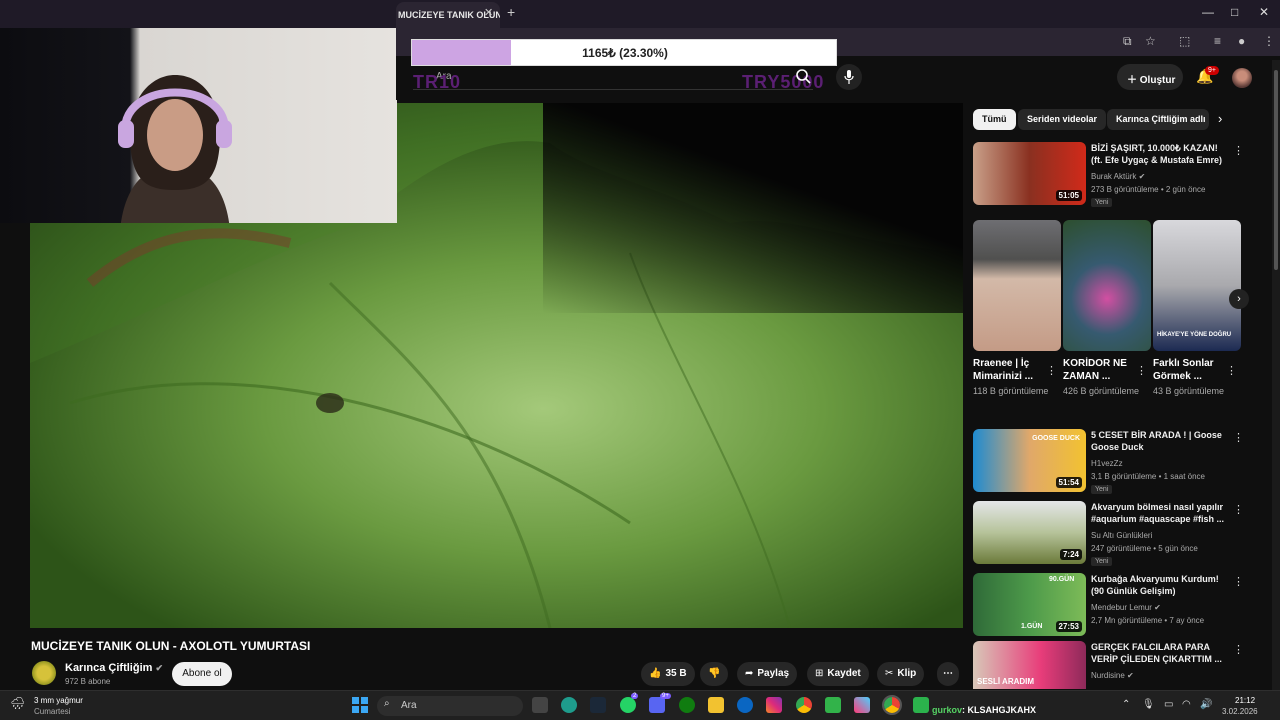 This screenshot has width=1280, height=720. I want to click on windows-start-icon, so click(360, 705).